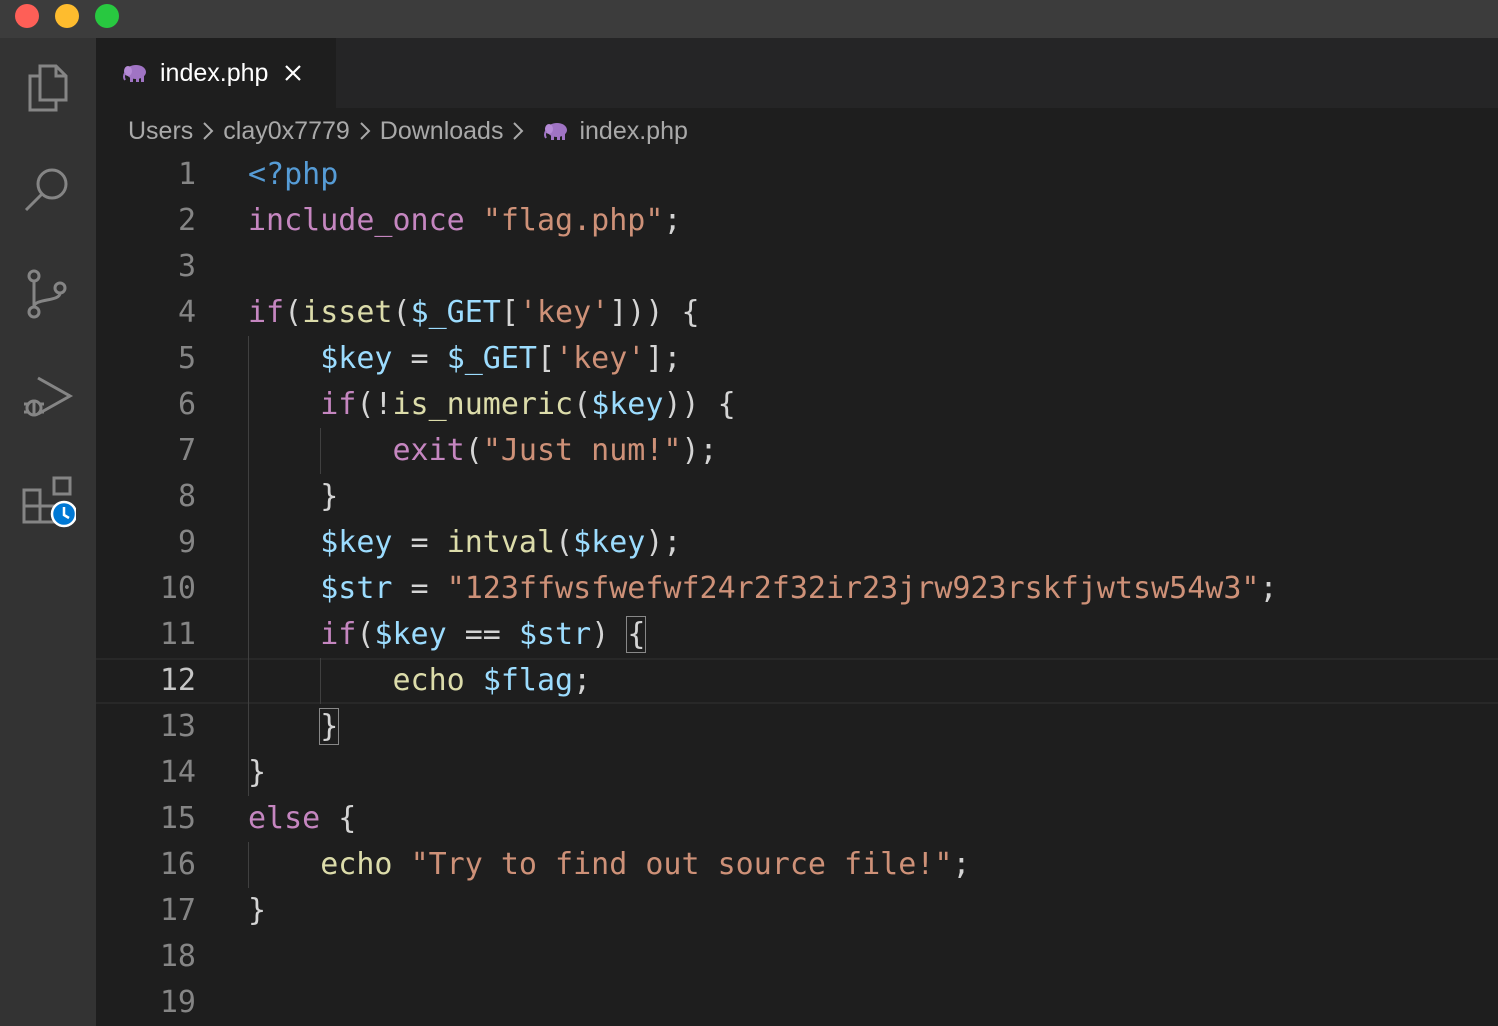  What do you see at coordinates (501, 542) in the screenshot?
I see `code-token: intval` at bounding box center [501, 542].